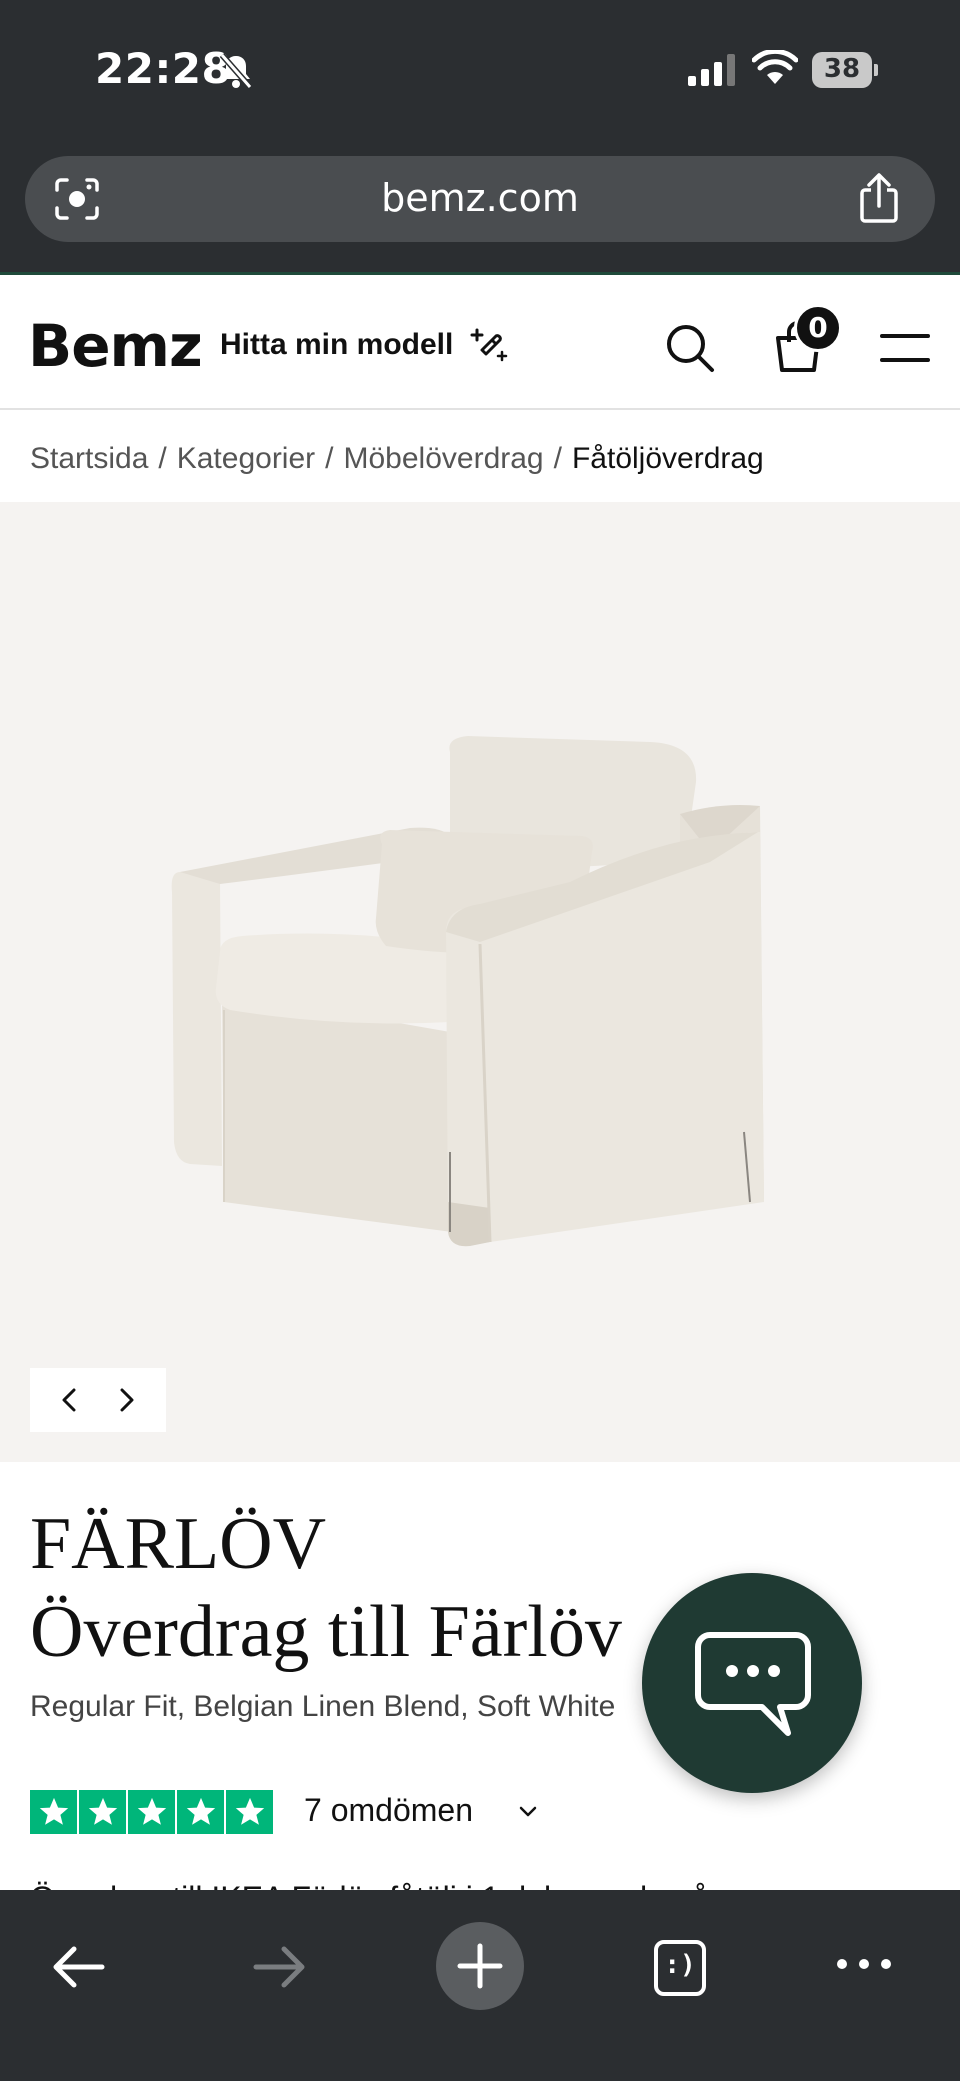  I want to click on chevron-left-icon, so click(70, 1400).